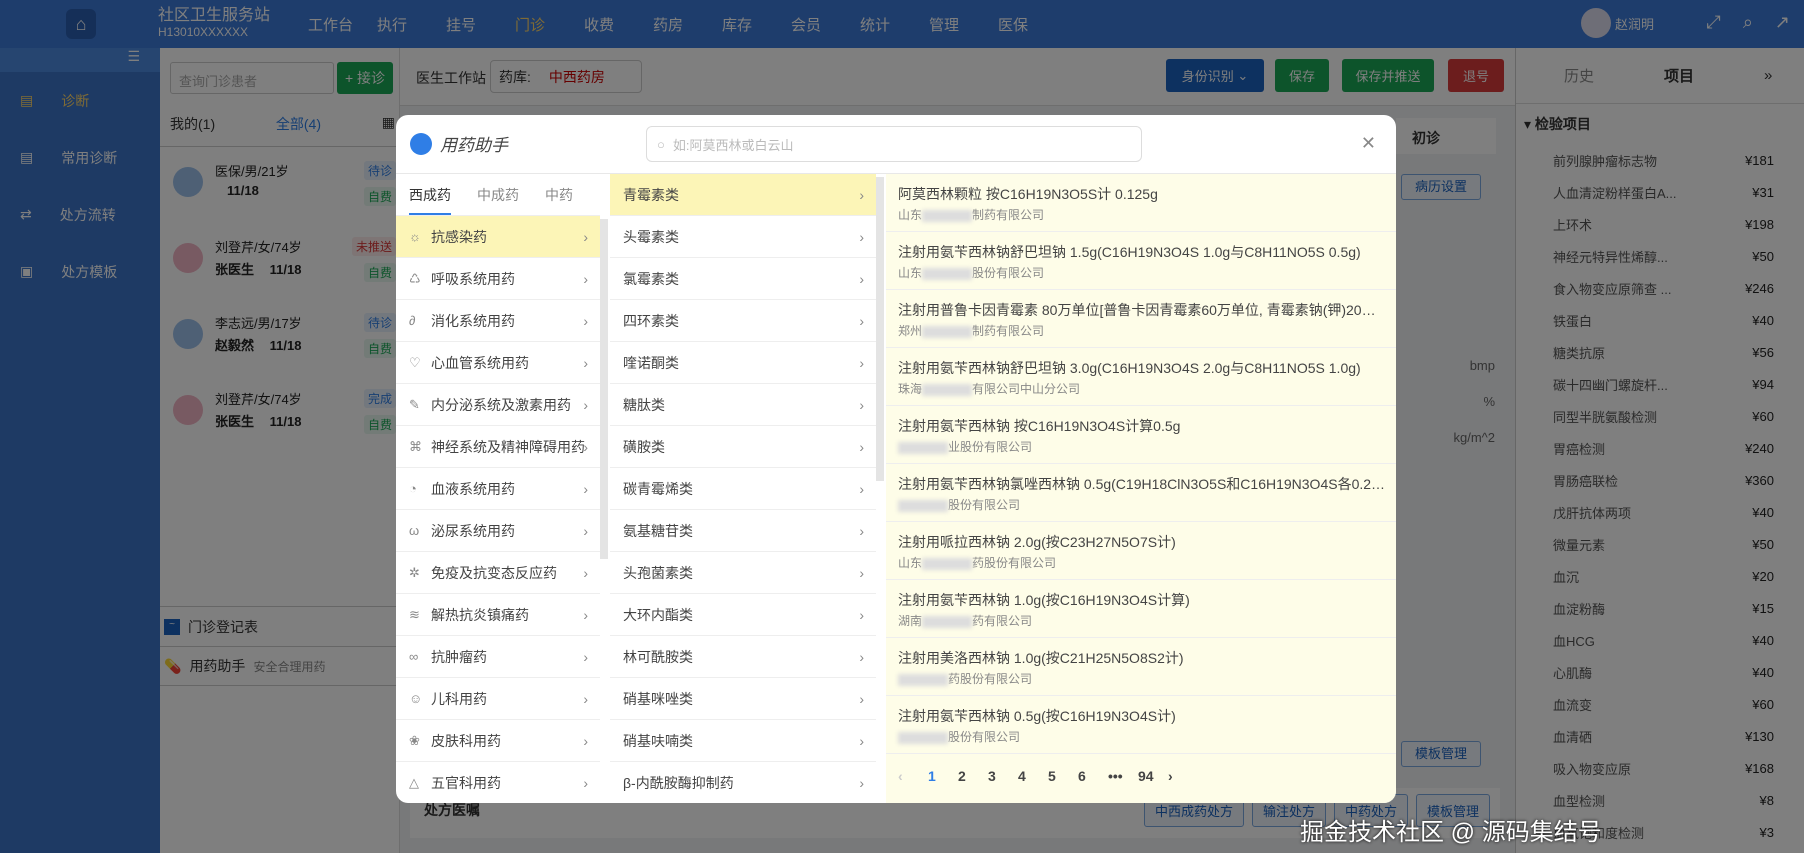 The width and height of the screenshot is (1804, 853). Describe the element at coordinates (743, 237) in the screenshot. I see `subcategory-item: 头霉素类 ›` at that location.